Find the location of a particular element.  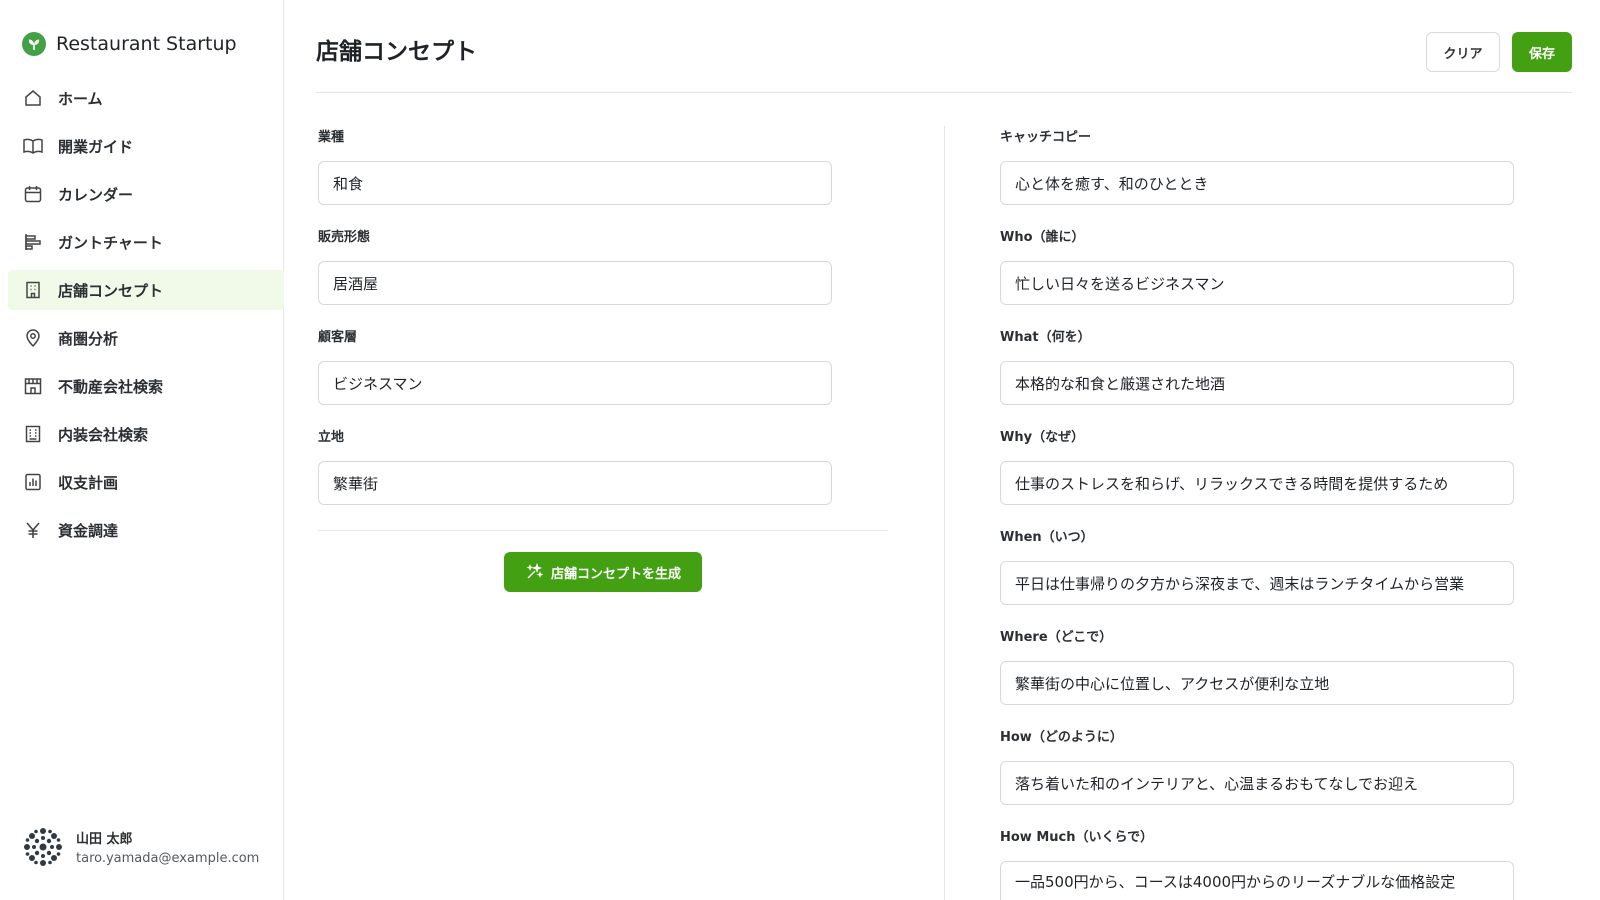

why-label: Why（なぜ） is located at coordinates (1042, 437).